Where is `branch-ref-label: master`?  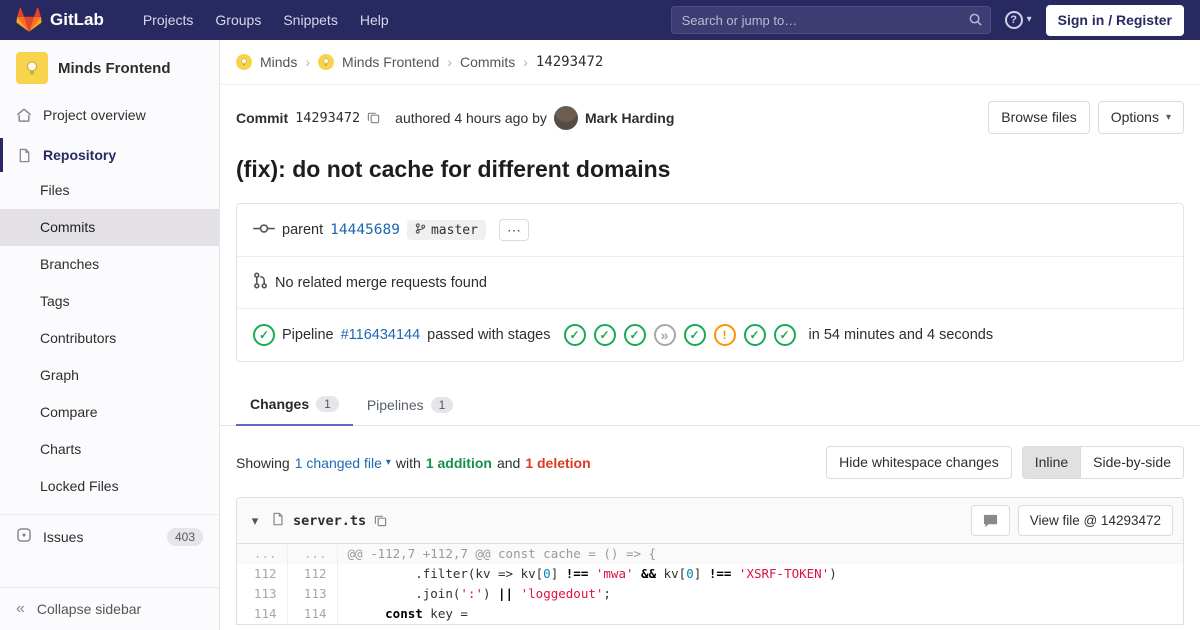
branch-ref-label: master is located at coordinates (446, 230).